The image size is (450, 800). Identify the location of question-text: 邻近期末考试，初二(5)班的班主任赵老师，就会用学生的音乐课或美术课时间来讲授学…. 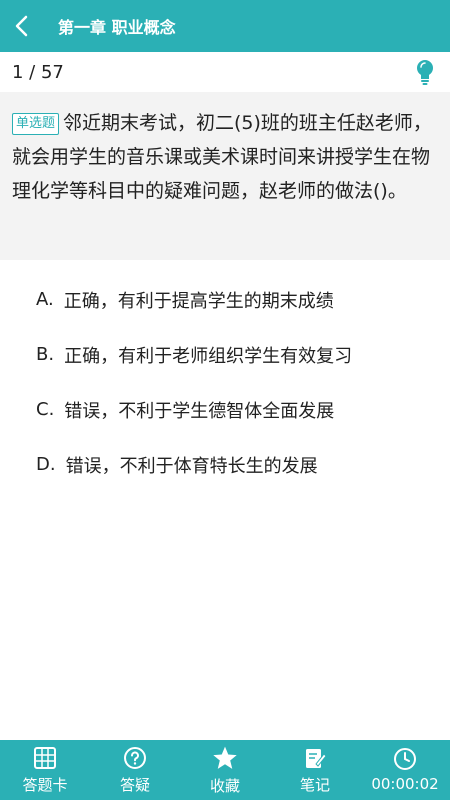
(222, 157).